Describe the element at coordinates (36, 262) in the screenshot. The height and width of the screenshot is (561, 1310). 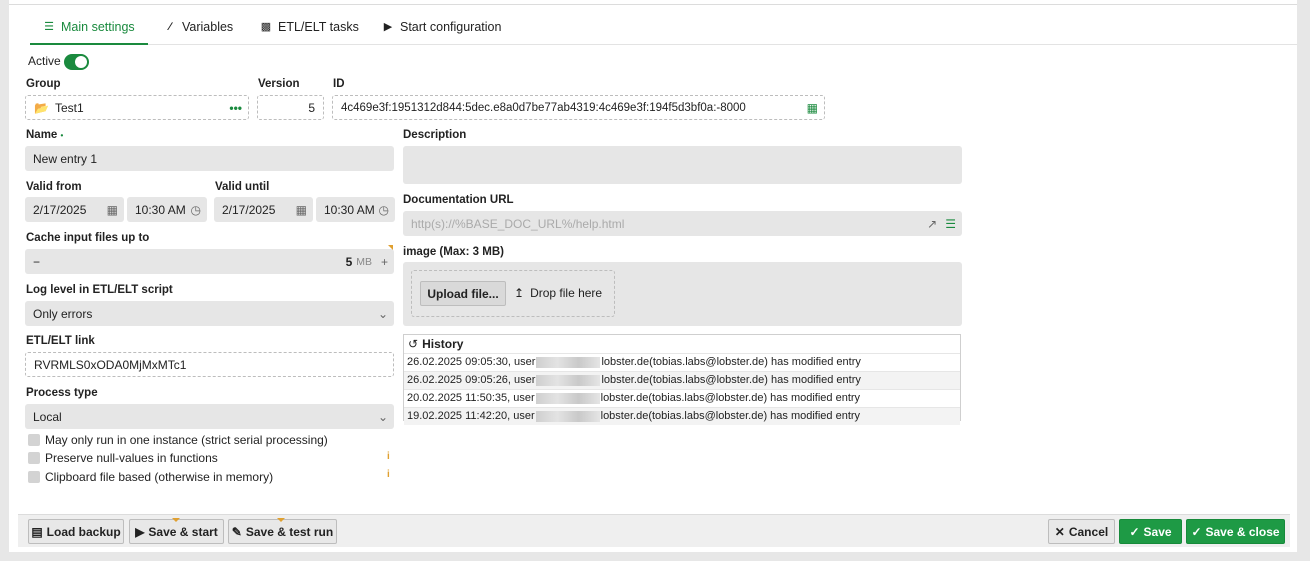
I see `minus-icon: −` at that location.